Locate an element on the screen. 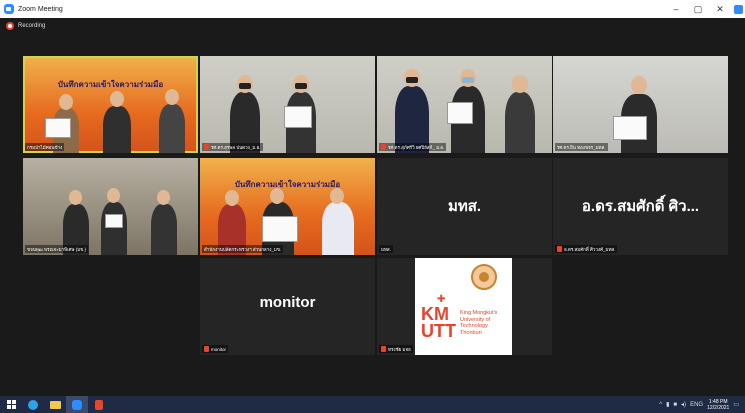  participant-name-bar: รศ.ดร.ยิน ทองขจร_มทส. is located at coordinates (581, 147).